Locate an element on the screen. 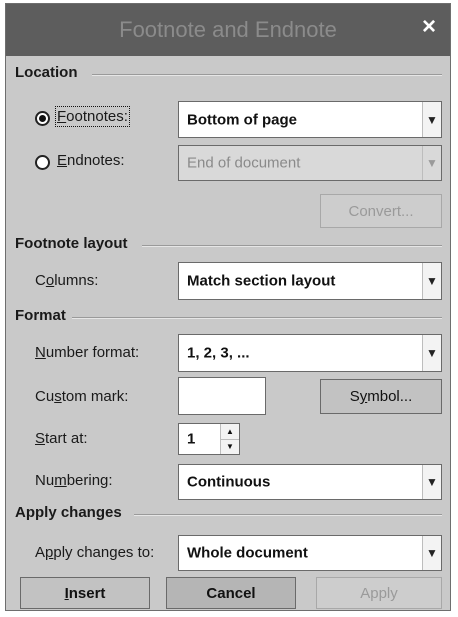  start-at-label: Start at: is located at coordinates (61, 438).